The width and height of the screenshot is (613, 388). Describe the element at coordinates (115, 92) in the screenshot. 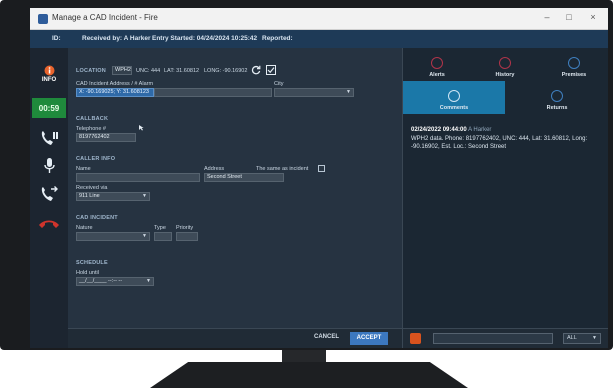

I see `incident-address-field: X: -90.169025; Y: 31.608123` at that location.